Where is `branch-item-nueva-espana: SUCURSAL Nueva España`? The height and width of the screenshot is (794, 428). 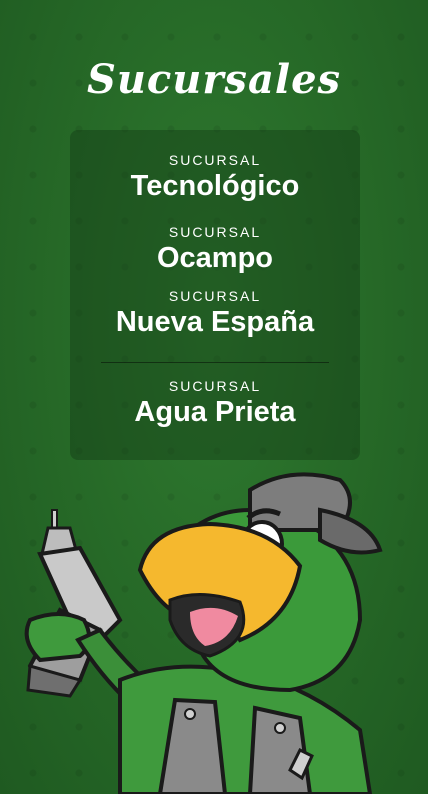 branch-item-nueva-espana: SUCURSAL Nueva España is located at coordinates (215, 313).